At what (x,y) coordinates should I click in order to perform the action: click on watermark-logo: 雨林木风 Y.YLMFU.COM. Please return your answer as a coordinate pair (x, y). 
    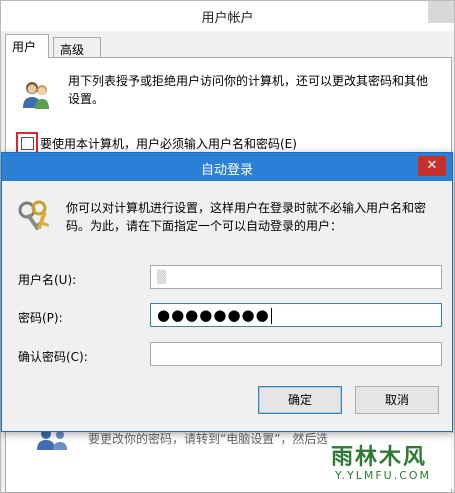
    Looking at the image, I should click on (390, 461).